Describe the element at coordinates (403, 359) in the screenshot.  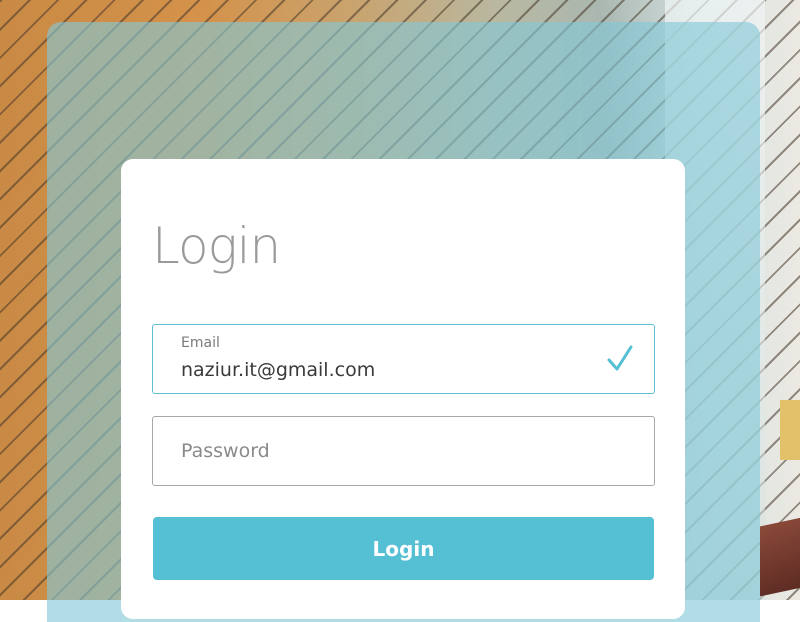
I see `email-field: Email naziur.it@gmail.com` at that location.